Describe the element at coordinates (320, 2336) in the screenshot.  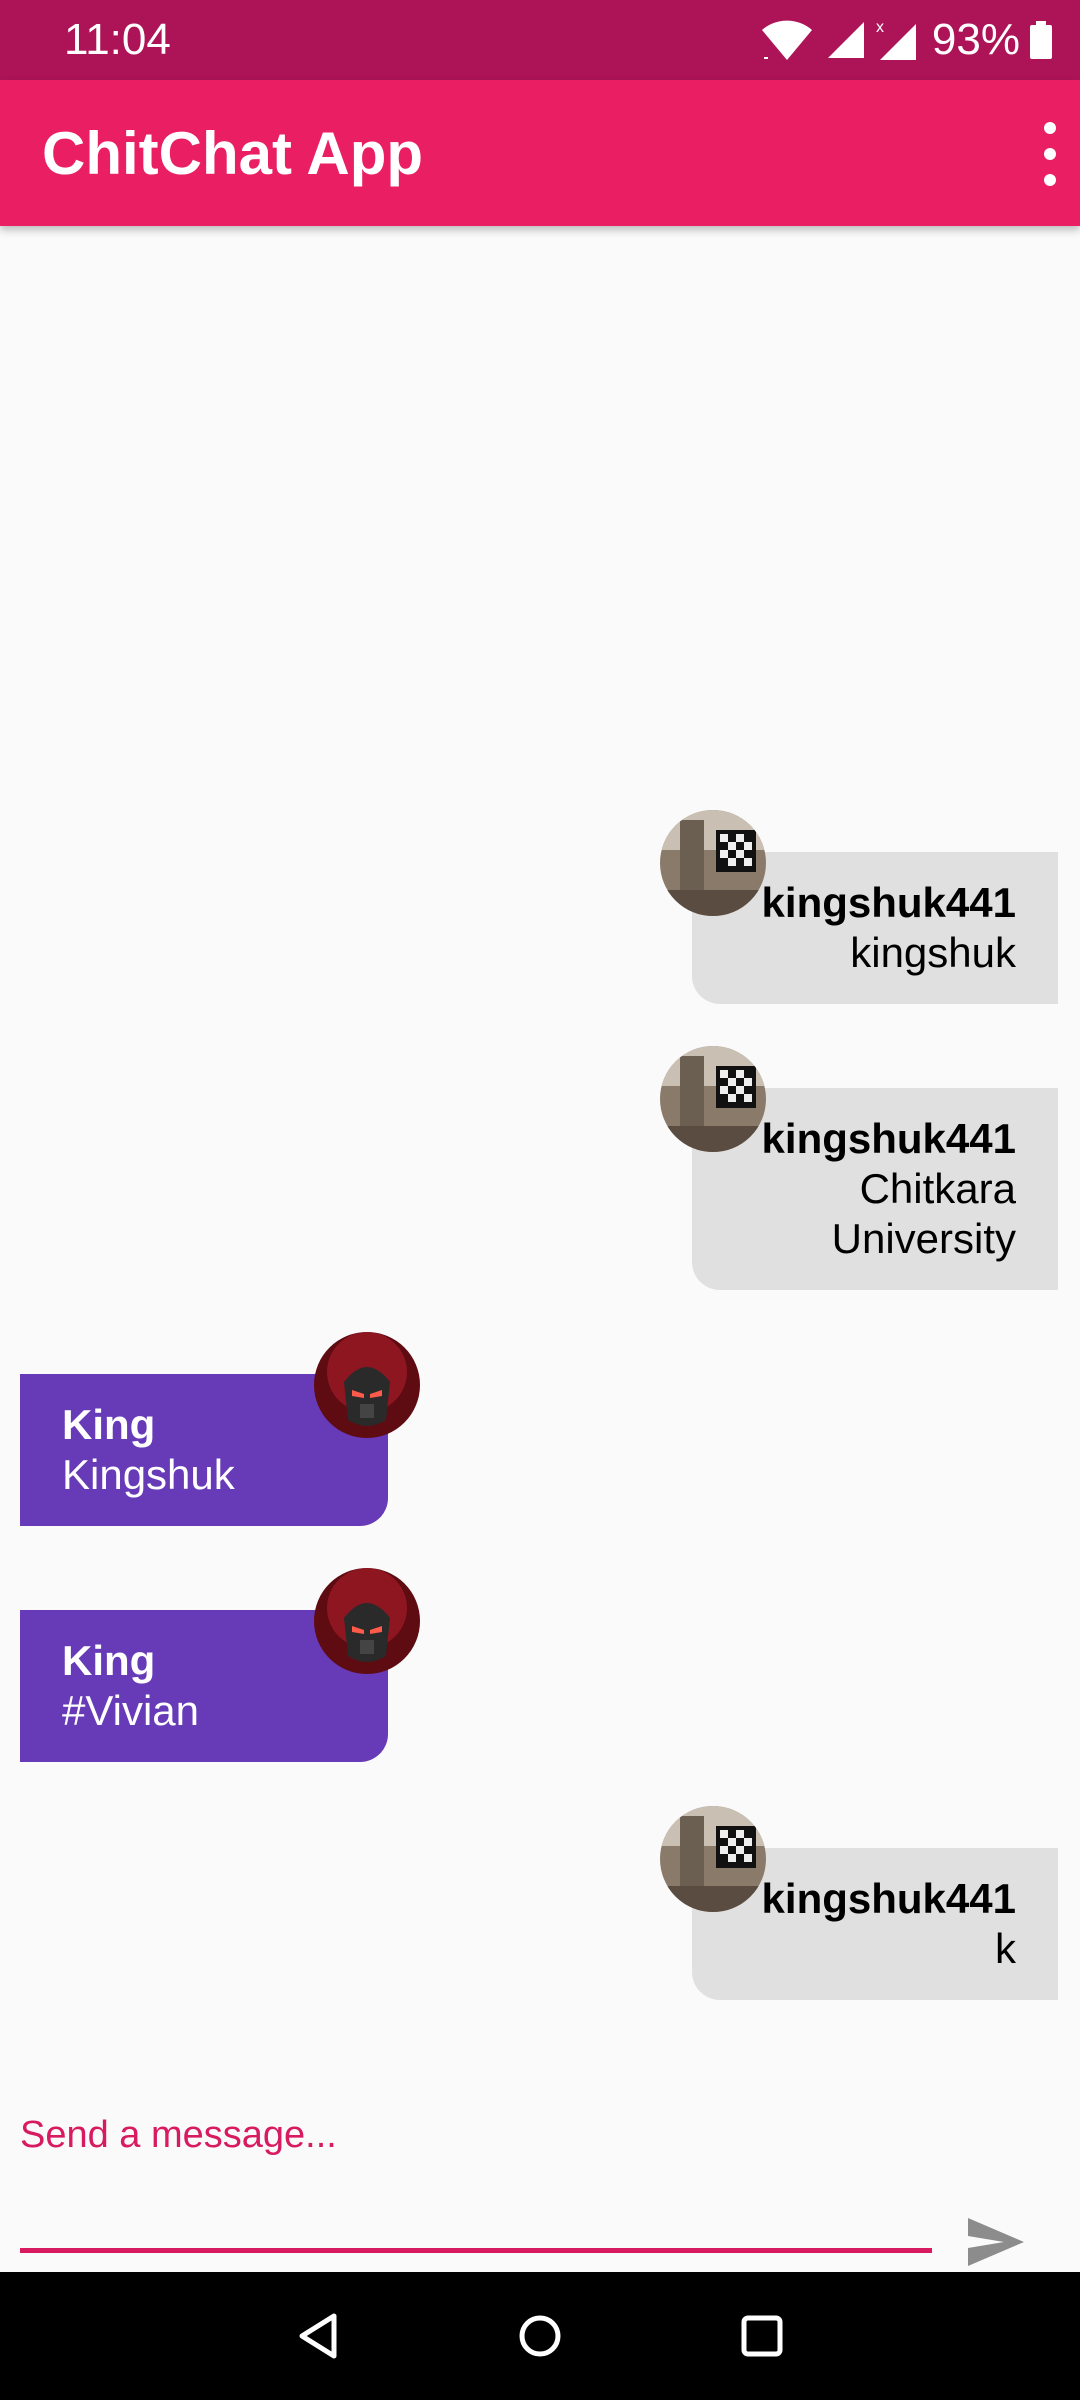
I see `back-icon` at that location.